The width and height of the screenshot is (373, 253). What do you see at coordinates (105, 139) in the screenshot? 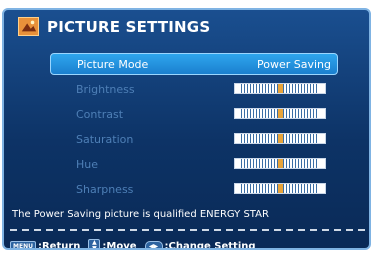
I see `menu-item-label: Saturation` at bounding box center [105, 139].